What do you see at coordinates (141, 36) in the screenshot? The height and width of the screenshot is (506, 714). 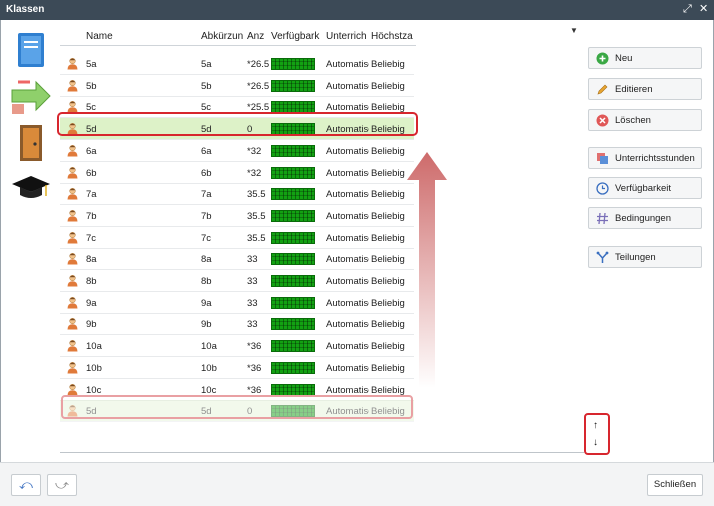 I see `header-name: Name` at bounding box center [141, 36].